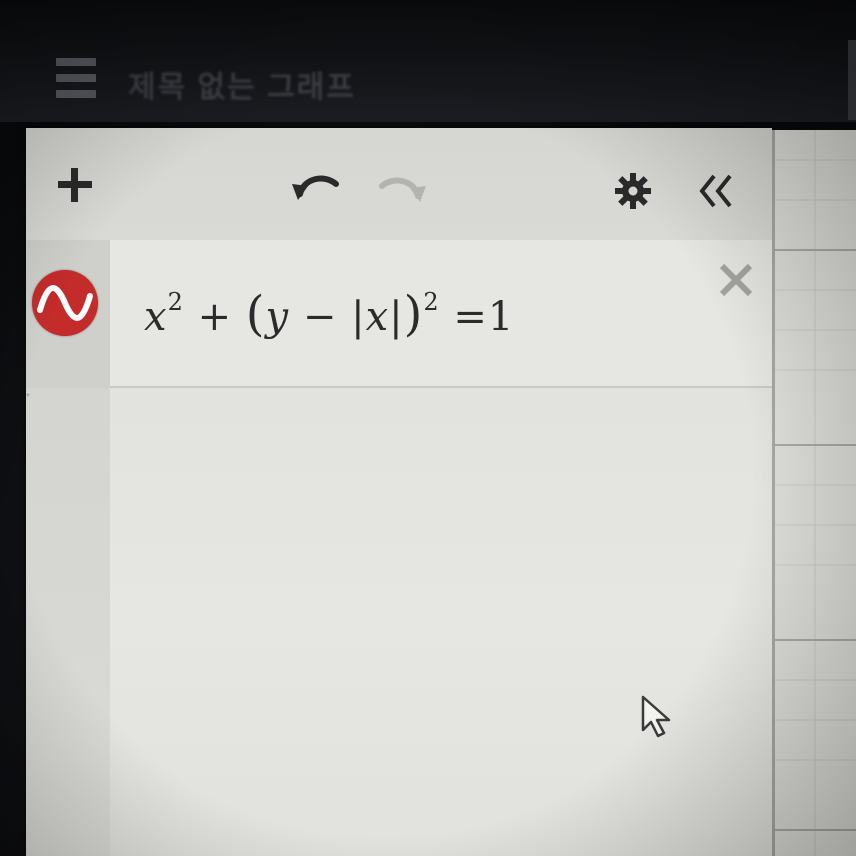 This screenshot has height=856, width=856. What do you see at coordinates (470, 317) in the screenshot?
I see `math-operator: =` at bounding box center [470, 317].